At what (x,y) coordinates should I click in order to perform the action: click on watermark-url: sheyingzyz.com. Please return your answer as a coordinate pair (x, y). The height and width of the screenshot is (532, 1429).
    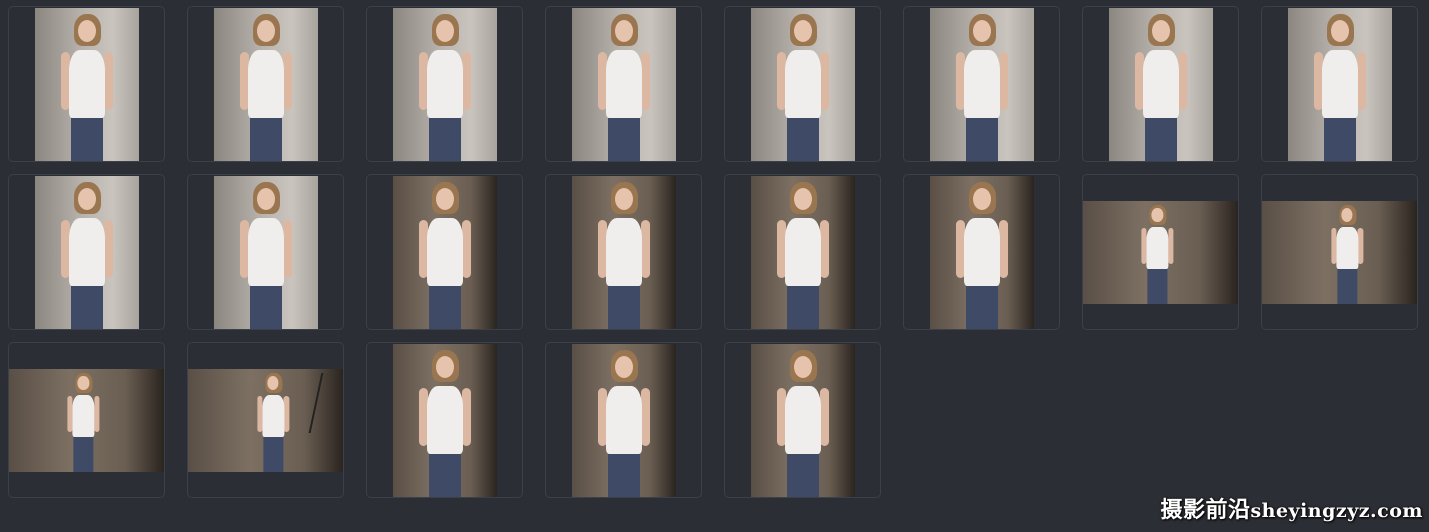
    Looking at the image, I should click on (1336, 511).